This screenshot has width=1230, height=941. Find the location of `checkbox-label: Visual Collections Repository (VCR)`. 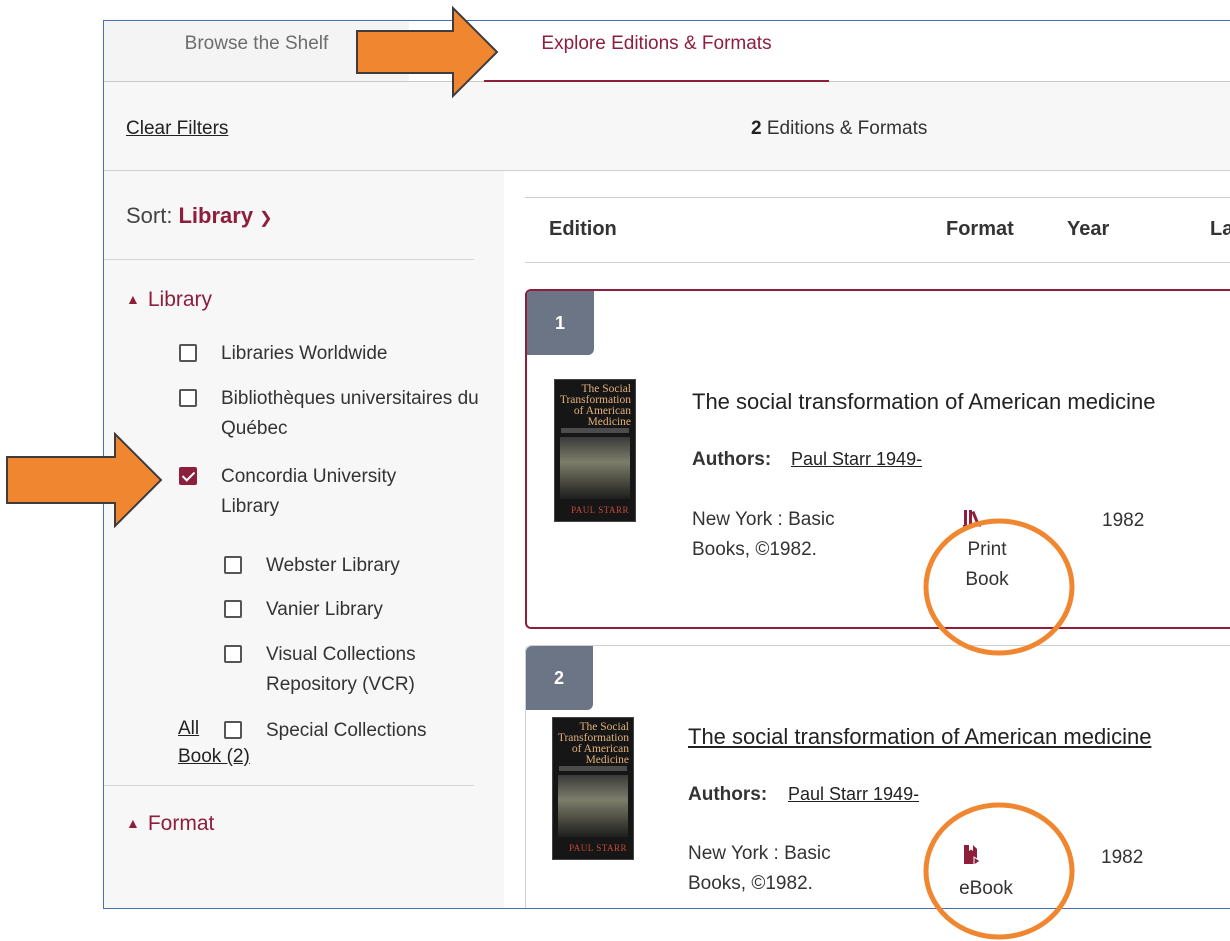

checkbox-label: Visual Collections Repository (VCR) is located at coordinates (341, 669).